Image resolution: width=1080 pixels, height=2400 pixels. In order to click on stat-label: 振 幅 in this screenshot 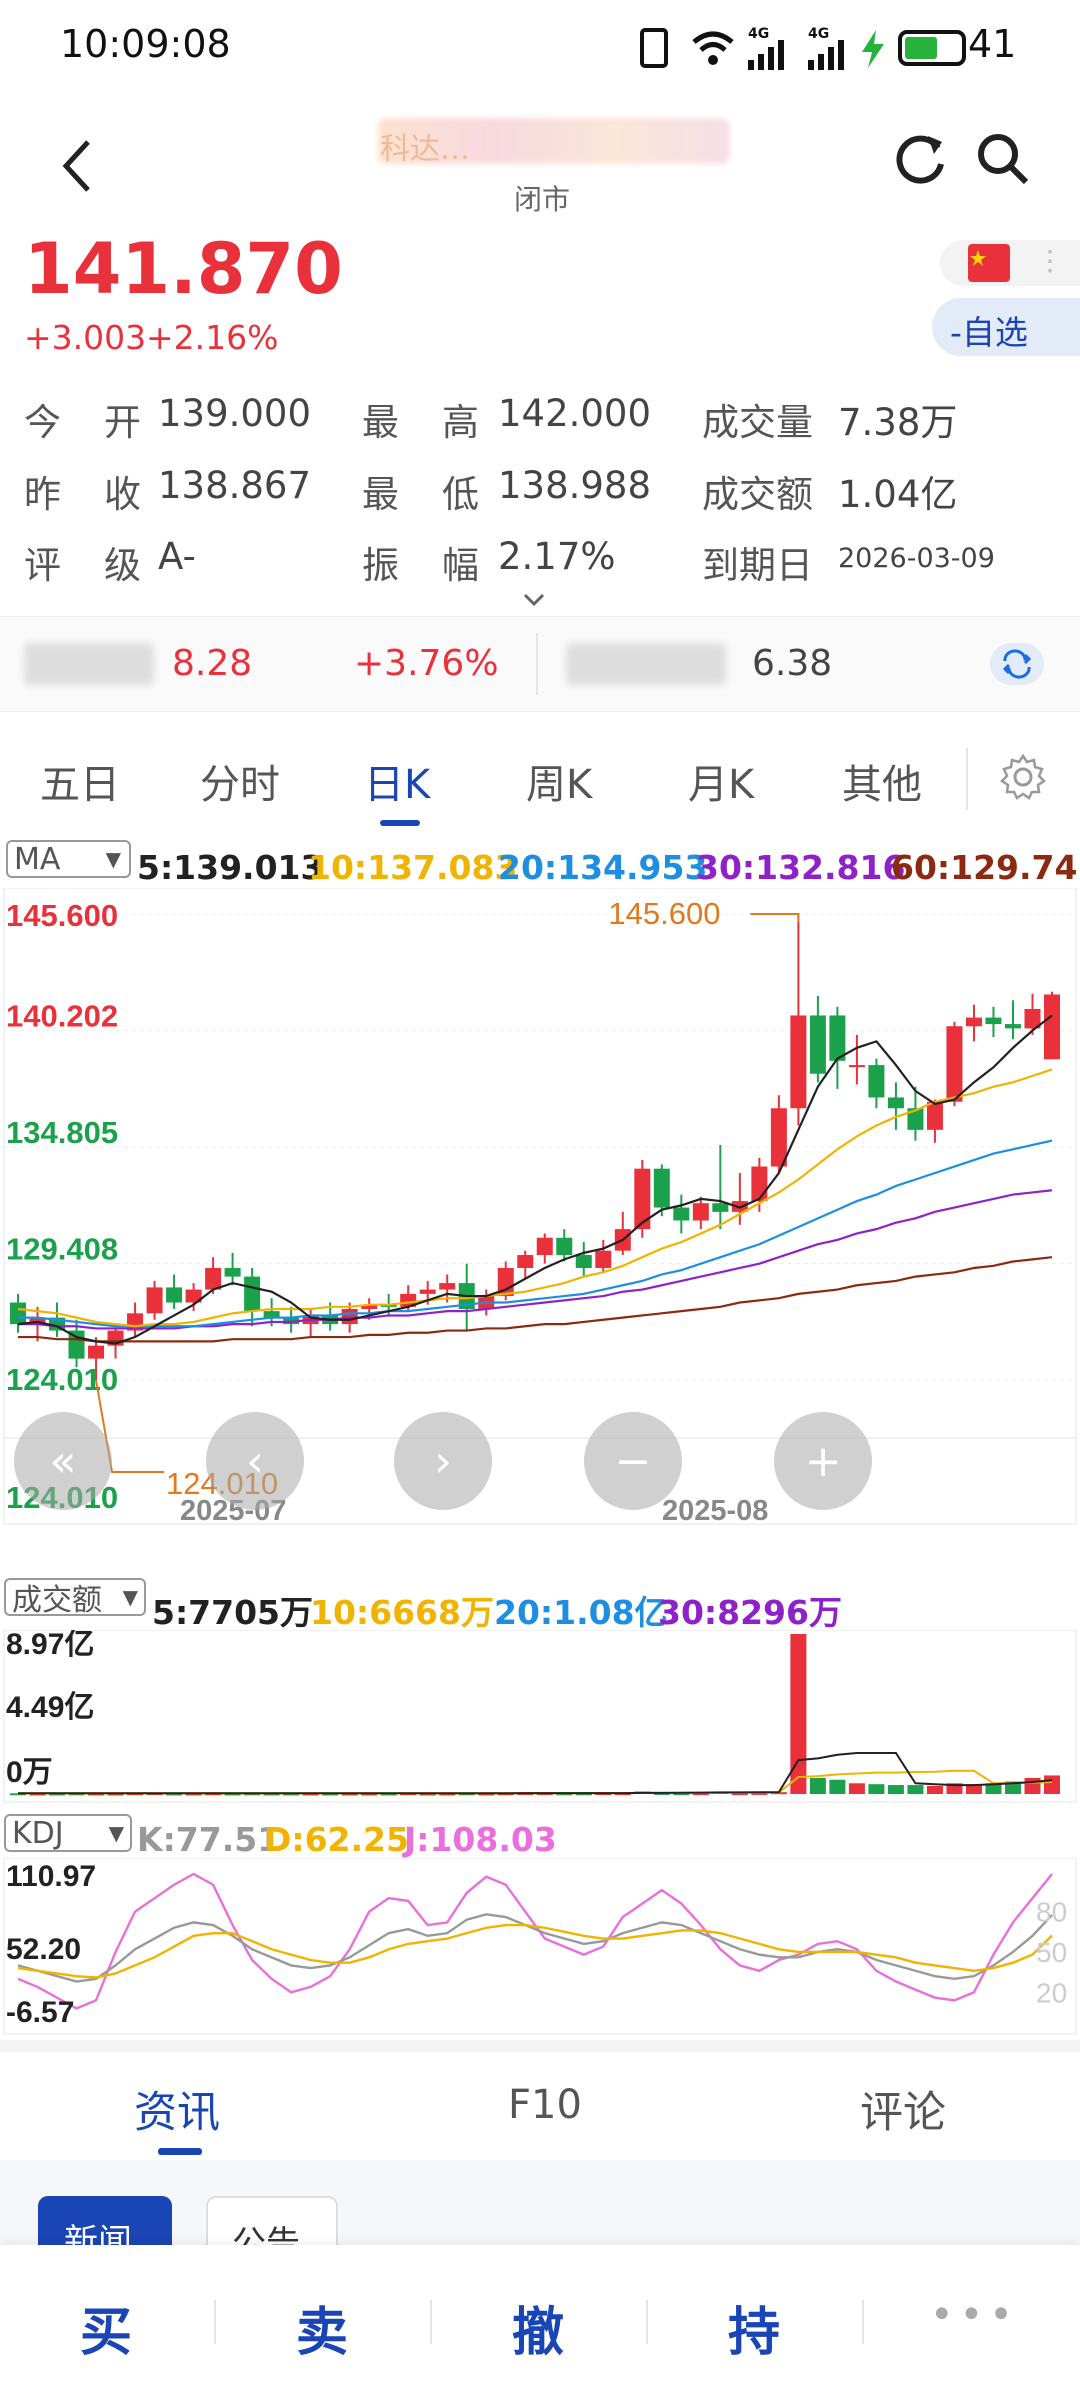, I will do `click(422, 565)`.